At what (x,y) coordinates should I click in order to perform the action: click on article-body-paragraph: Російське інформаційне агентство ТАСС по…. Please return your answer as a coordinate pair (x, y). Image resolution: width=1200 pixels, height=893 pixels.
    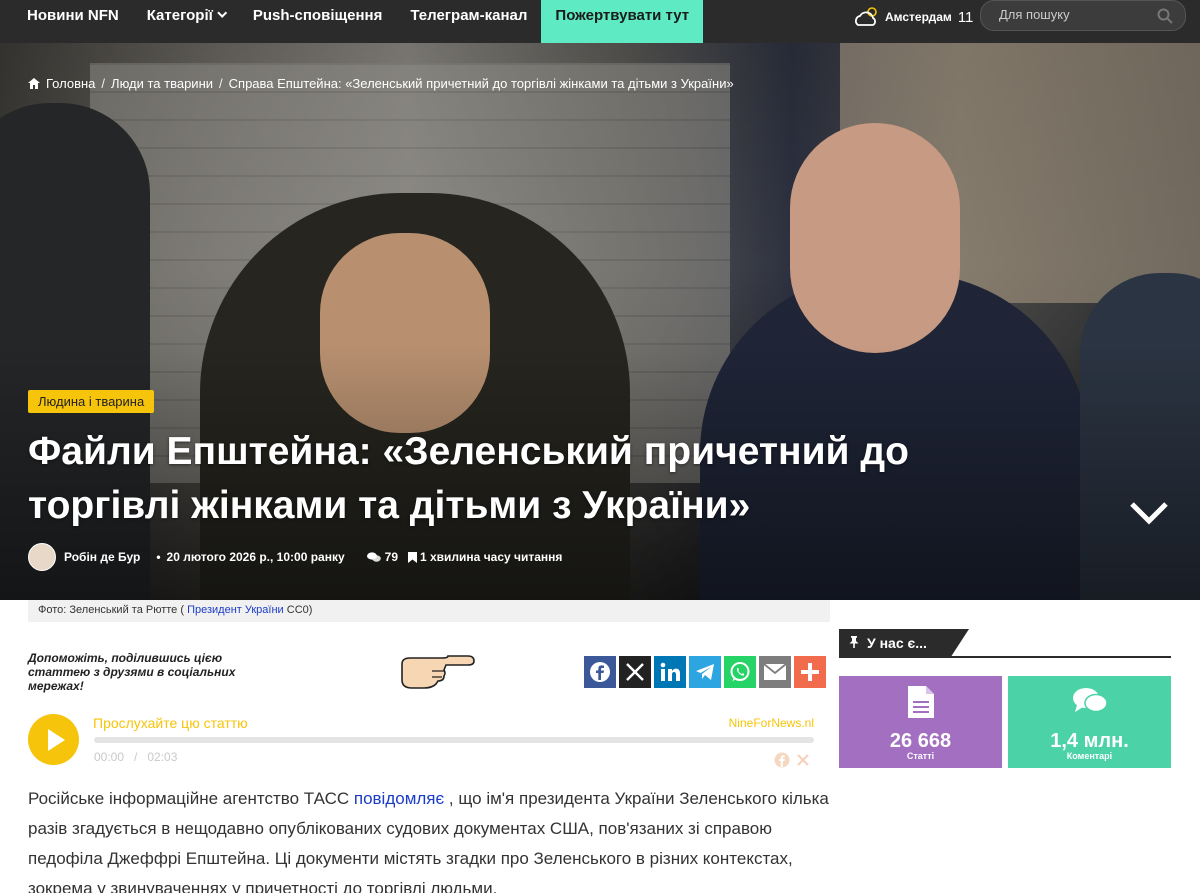
    Looking at the image, I should click on (433, 838).